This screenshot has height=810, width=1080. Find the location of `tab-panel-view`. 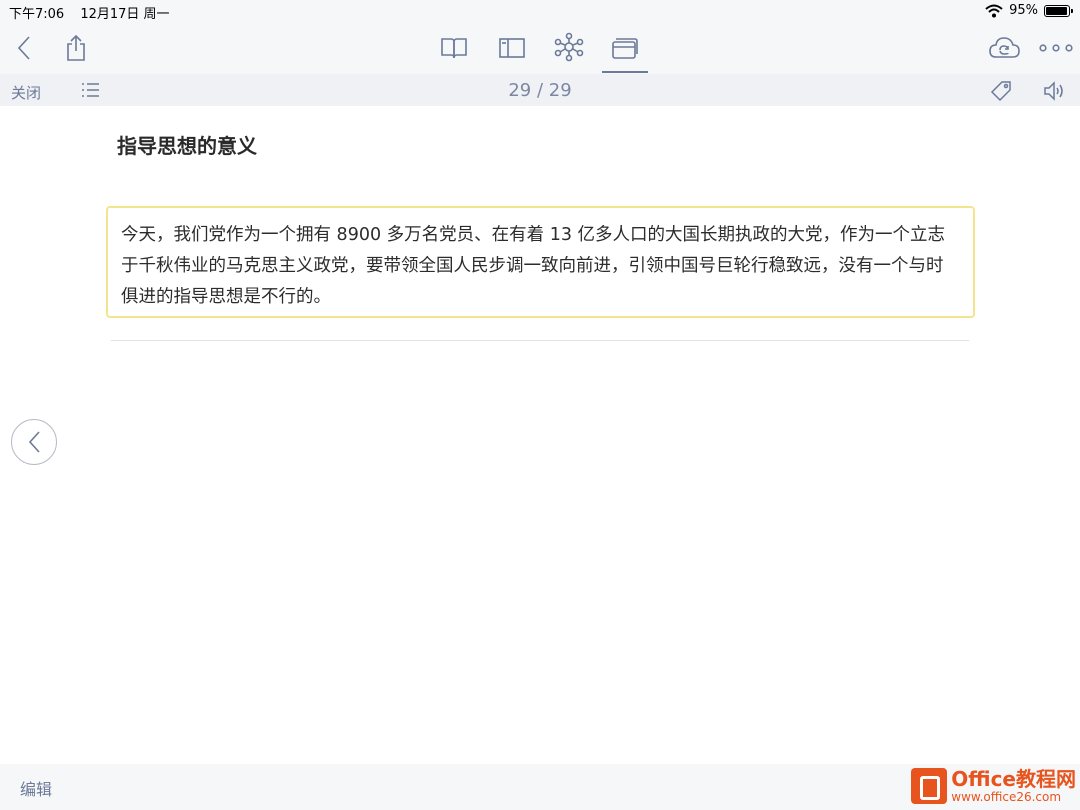

tab-panel-view is located at coordinates (512, 48).